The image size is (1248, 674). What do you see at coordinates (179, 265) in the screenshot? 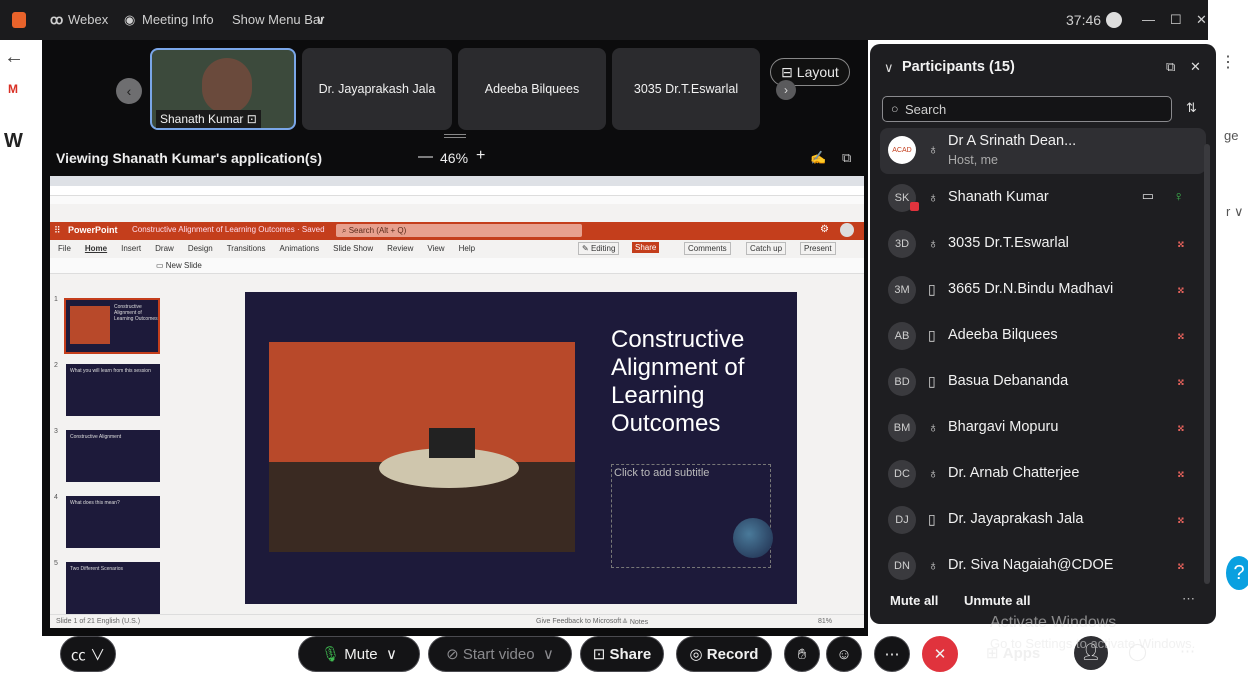
I see `new-slide-button: ▭ New Slide` at bounding box center [179, 265].